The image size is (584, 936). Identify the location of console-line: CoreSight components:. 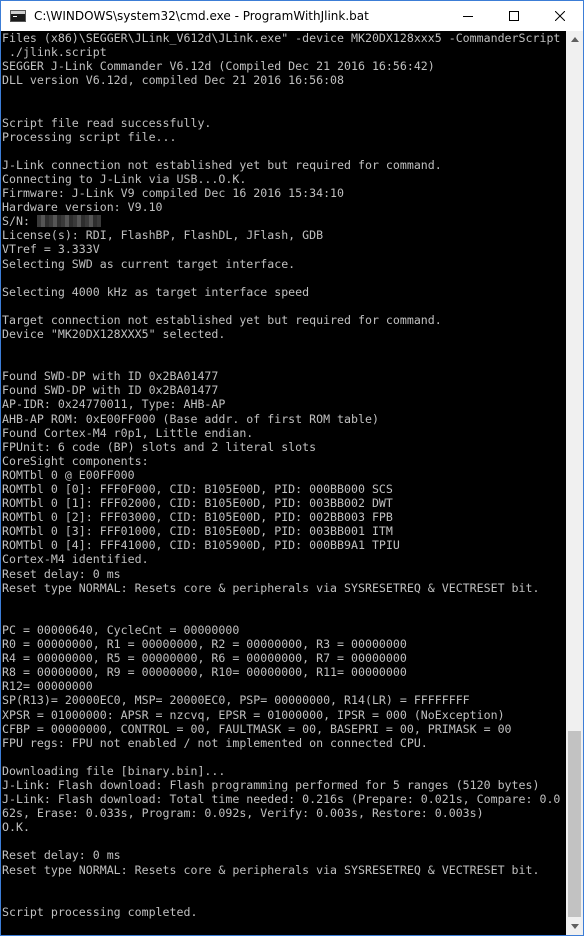
(75, 460).